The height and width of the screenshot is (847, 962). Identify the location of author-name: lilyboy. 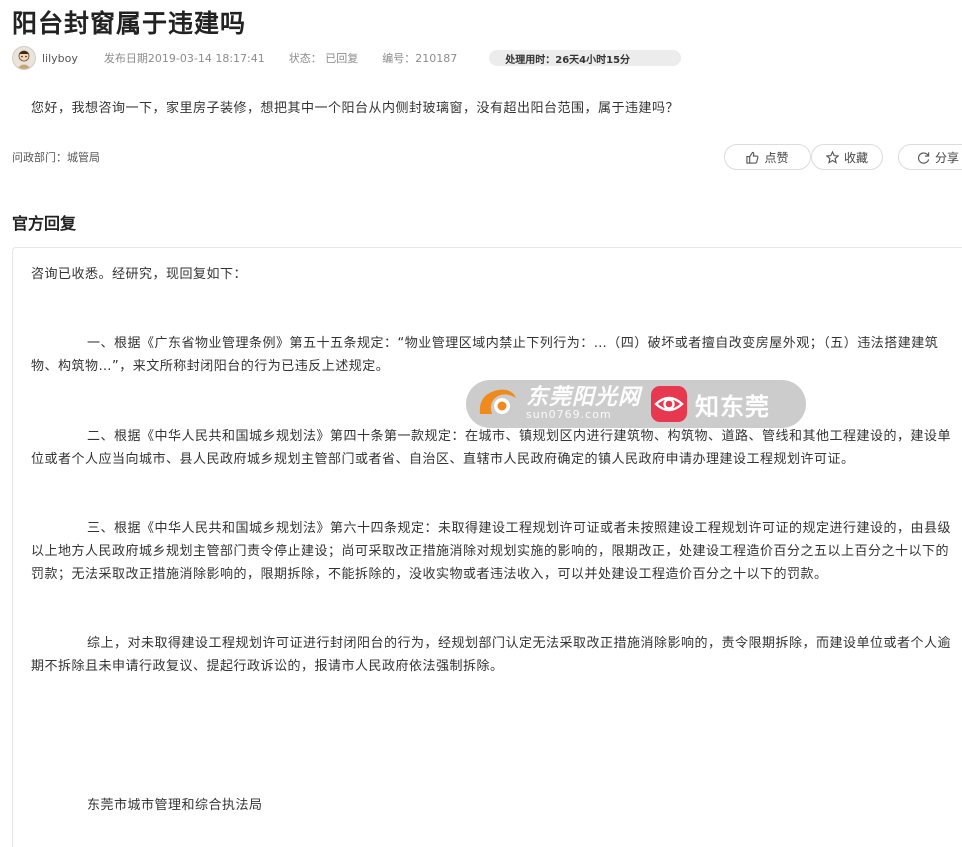
(60, 58).